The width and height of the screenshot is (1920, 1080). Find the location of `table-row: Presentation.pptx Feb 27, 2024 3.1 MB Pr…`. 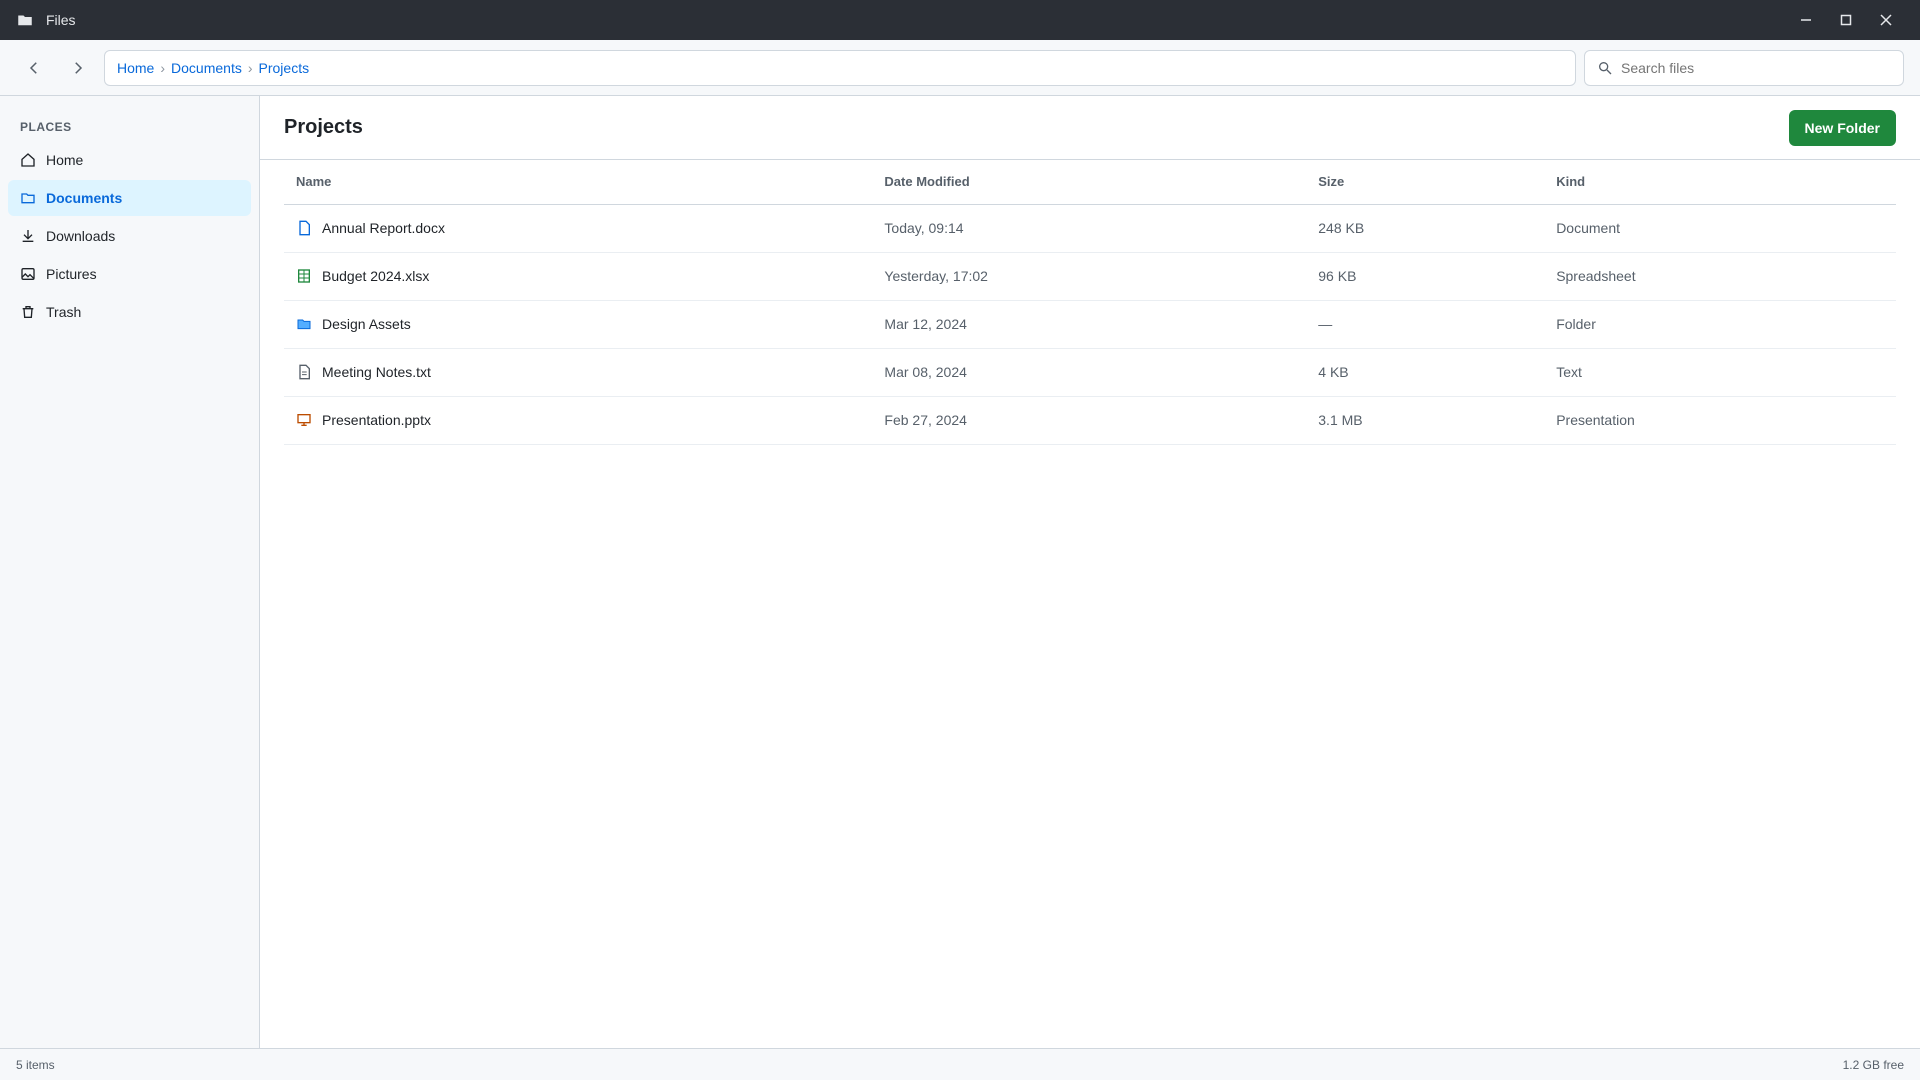

table-row: Presentation.pptx Feb 27, 2024 3.1 MB Pr… is located at coordinates (1090, 420).